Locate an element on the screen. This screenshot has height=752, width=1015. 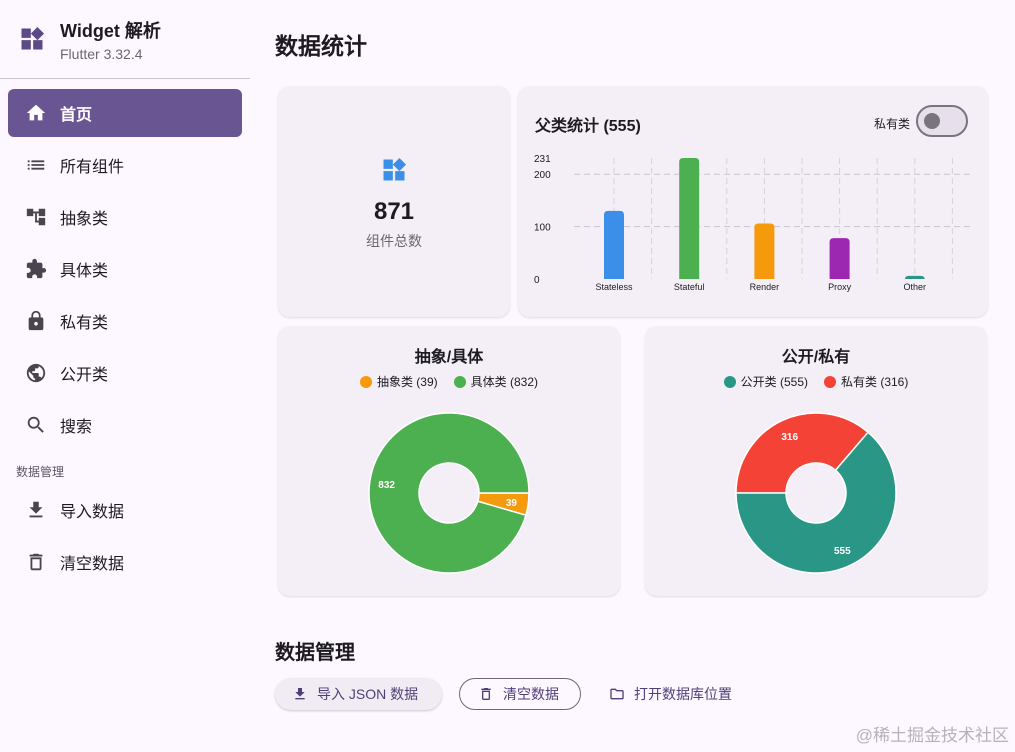
lock-icon is located at coordinates (36, 321).